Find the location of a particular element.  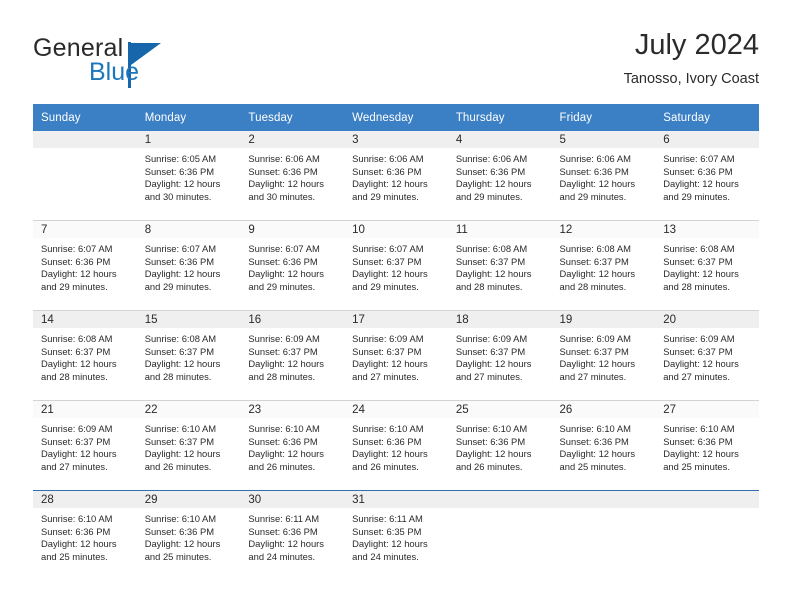

weekday-header-thursday: Thursday is located at coordinates (499, 117).